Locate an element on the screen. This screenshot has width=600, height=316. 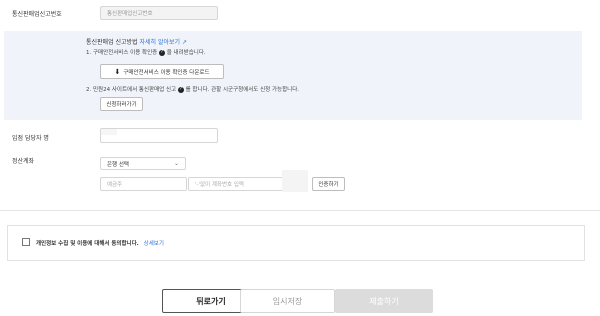
info-detail-link: 자세히 알아보기 is located at coordinates (160, 42).